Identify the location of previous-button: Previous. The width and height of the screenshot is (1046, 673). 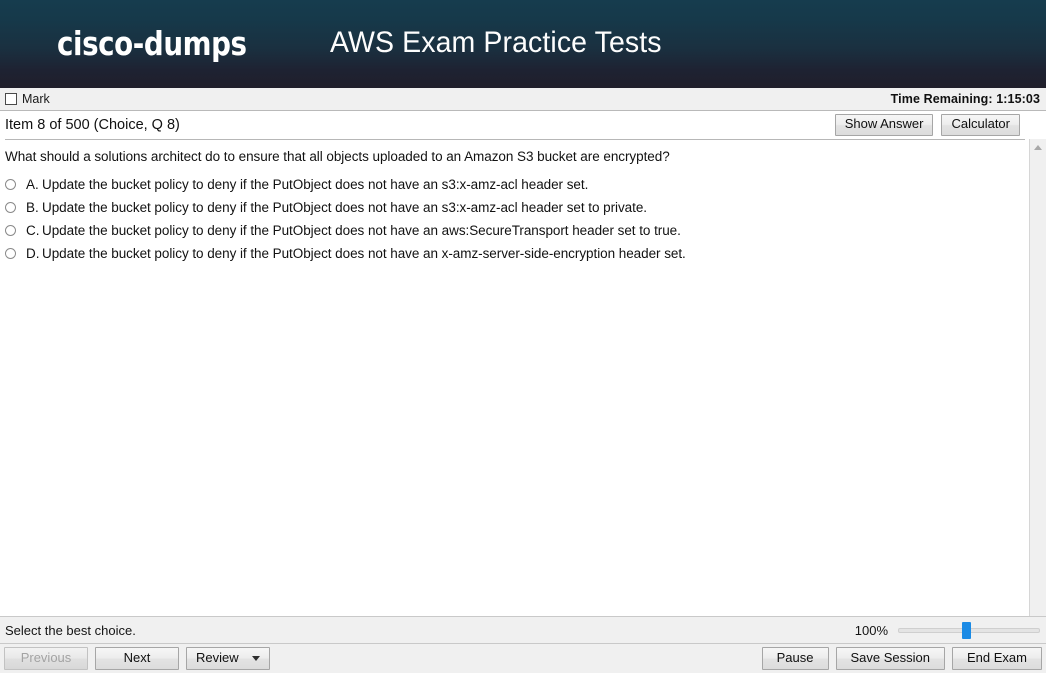
(46, 658).